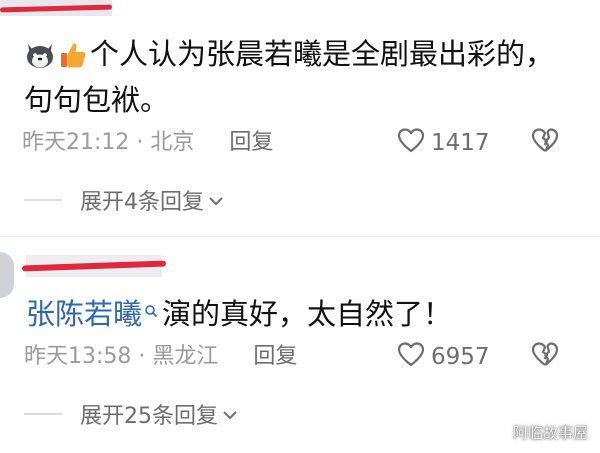 This screenshot has height=453, width=600. I want to click on like-count: 6957, so click(460, 357).